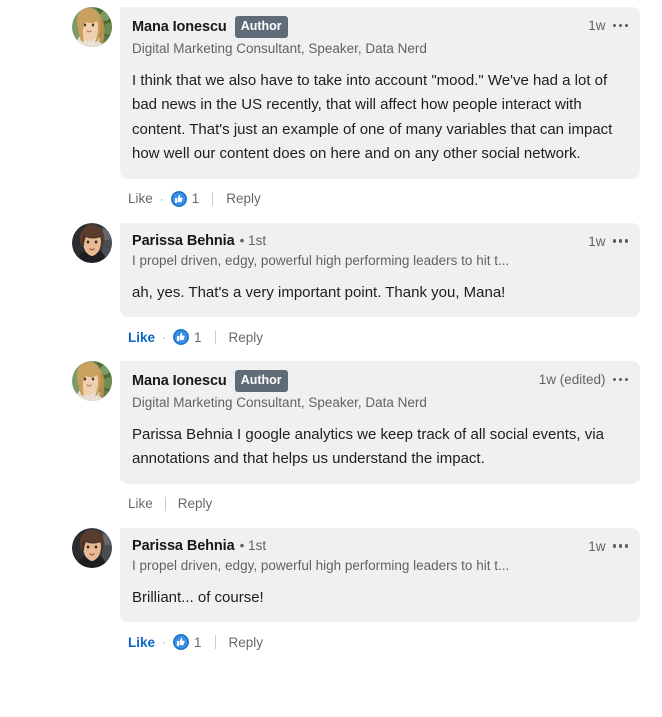  I want to click on comment-body: Brilliant... of course!, so click(198, 597).